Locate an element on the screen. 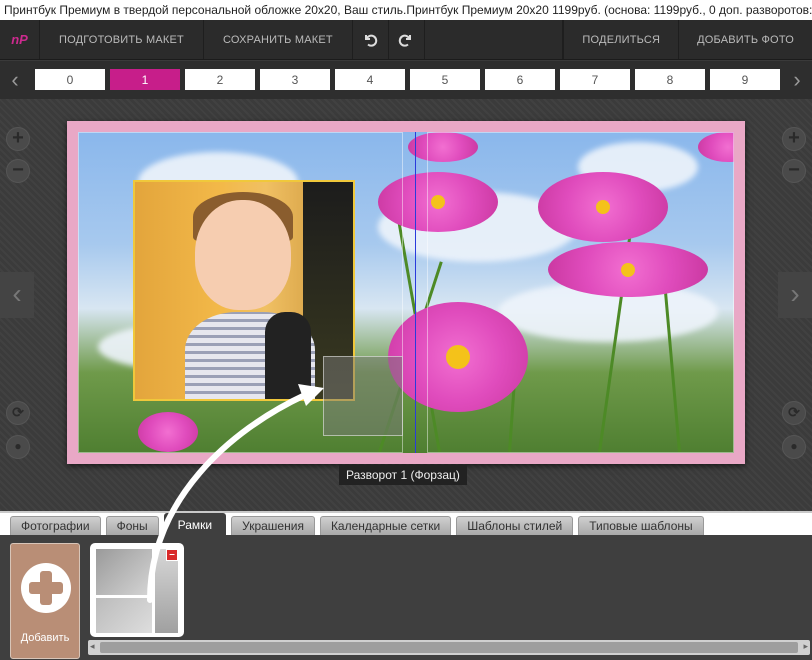 The width and height of the screenshot is (812, 660). page-tab-5: 5 is located at coordinates (445, 79).